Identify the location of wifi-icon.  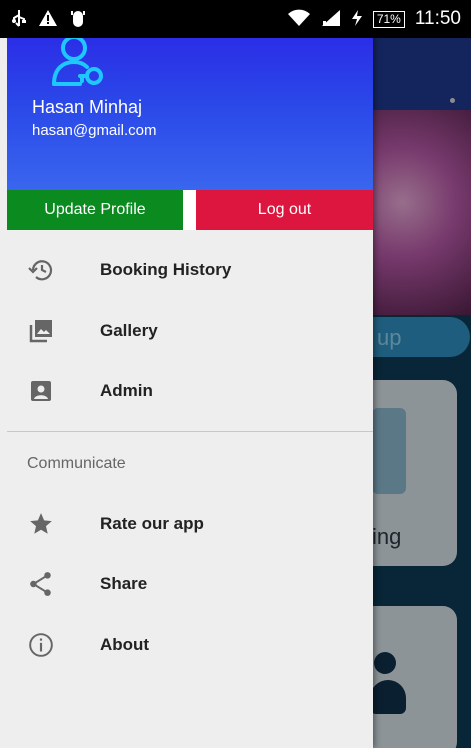
(299, 19).